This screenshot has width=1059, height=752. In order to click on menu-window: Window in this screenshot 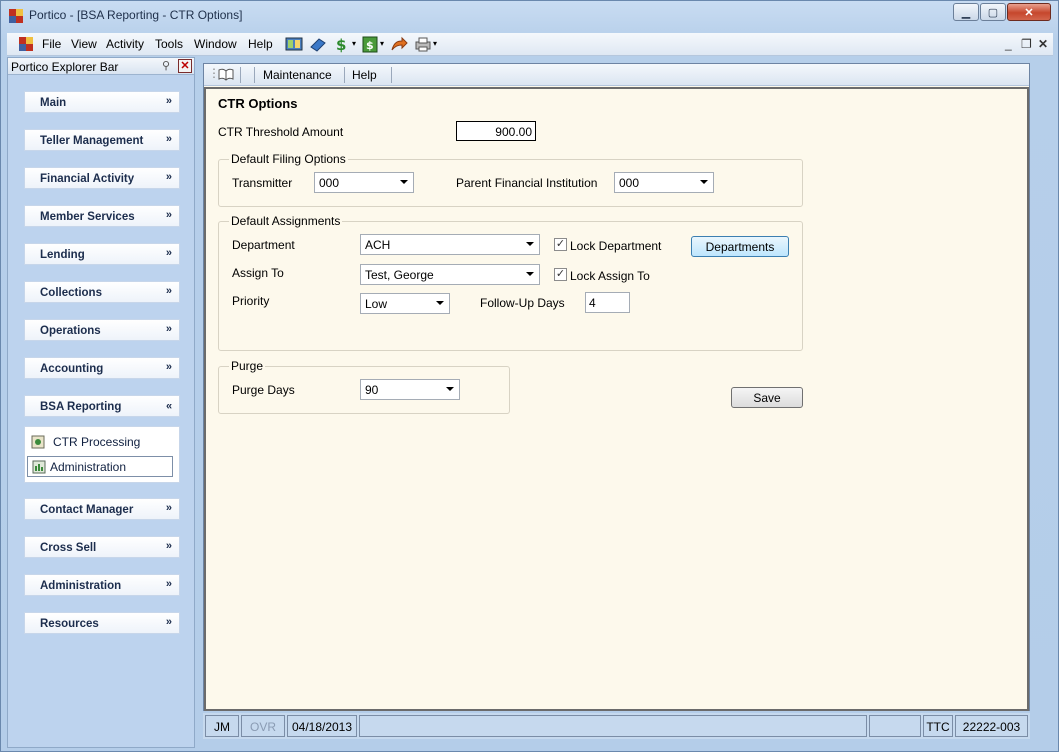, I will do `click(215, 44)`.